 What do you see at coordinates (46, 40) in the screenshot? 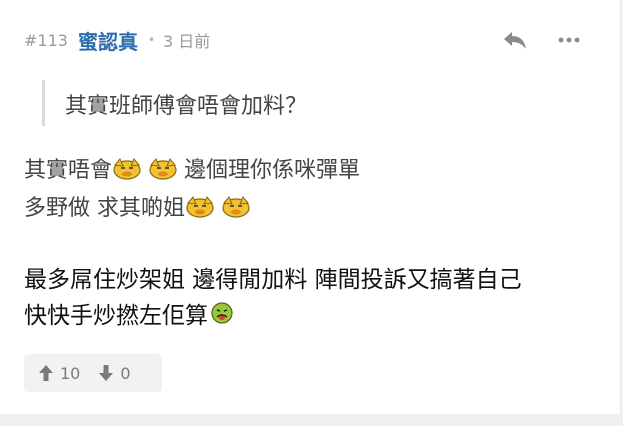
I see `floor-number: #113` at bounding box center [46, 40].